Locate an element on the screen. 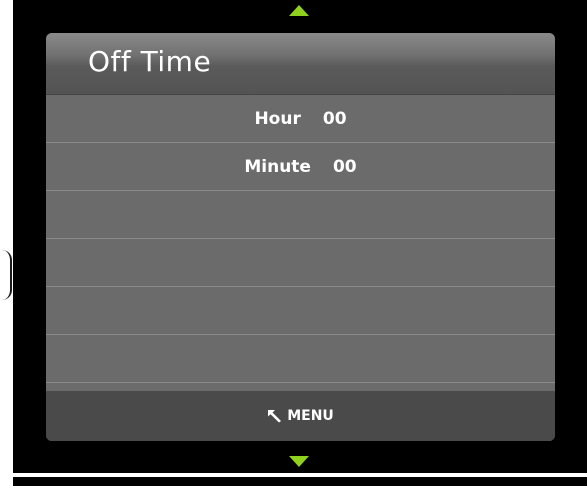 The height and width of the screenshot is (486, 587). menu-button: MENU is located at coordinates (300, 416).